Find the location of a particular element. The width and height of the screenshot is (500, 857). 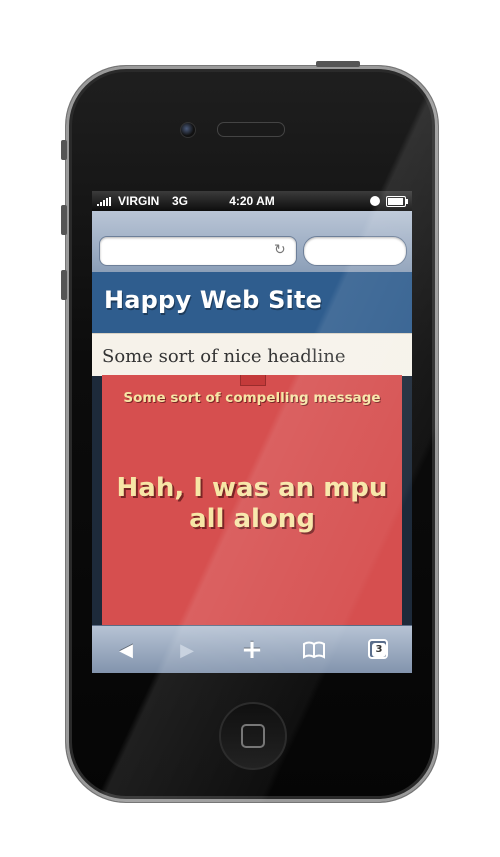

forward-icon: ▶ is located at coordinates (187, 649).